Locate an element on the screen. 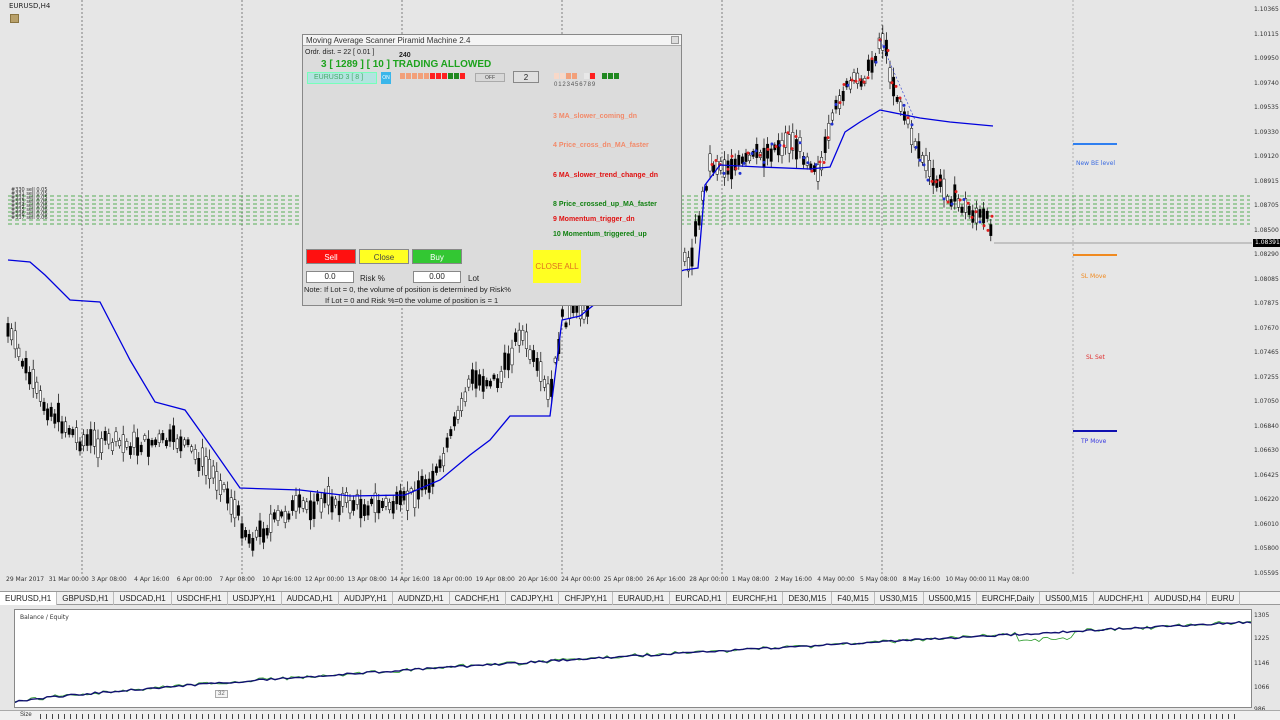  sell-button: Sell is located at coordinates (331, 256).